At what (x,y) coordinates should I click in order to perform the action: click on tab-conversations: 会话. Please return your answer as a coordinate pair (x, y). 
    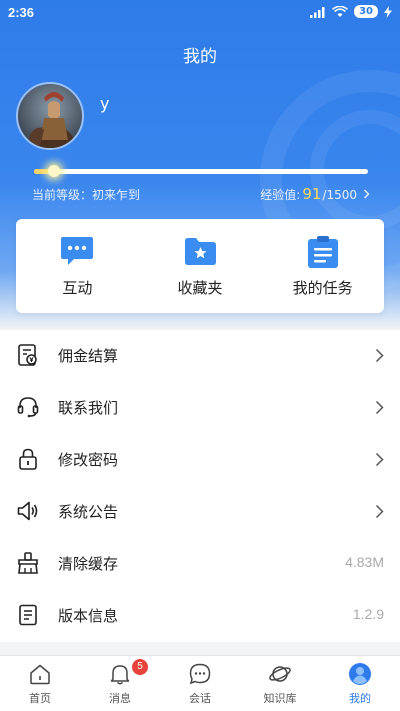
    Looking at the image, I should click on (200, 683).